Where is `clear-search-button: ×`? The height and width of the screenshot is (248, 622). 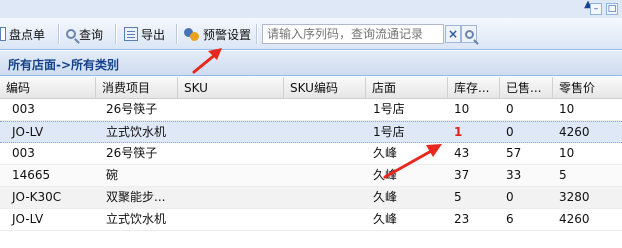
clear-search-button: × is located at coordinates (453, 34).